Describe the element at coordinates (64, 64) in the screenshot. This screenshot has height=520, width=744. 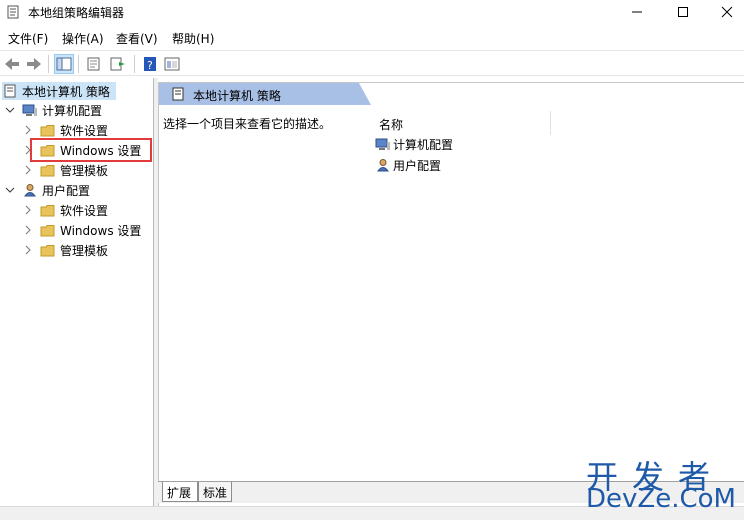
I see `show-hide-tree-icon` at that location.